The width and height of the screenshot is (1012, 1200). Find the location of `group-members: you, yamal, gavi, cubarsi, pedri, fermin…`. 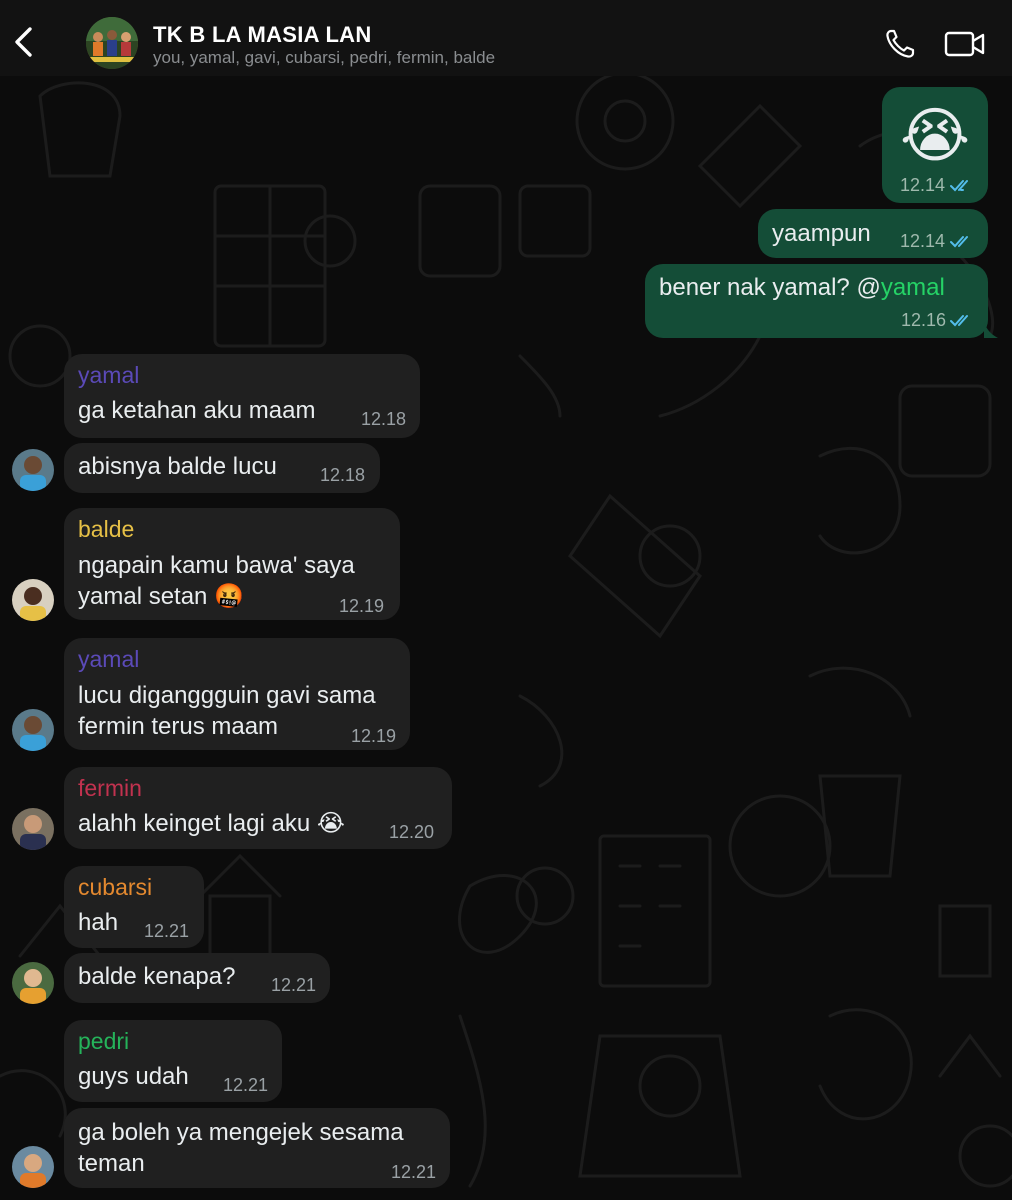

group-members: you, yamal, gavi, cubarsi, pedri, fermin… is located at coordinates (324, 58).